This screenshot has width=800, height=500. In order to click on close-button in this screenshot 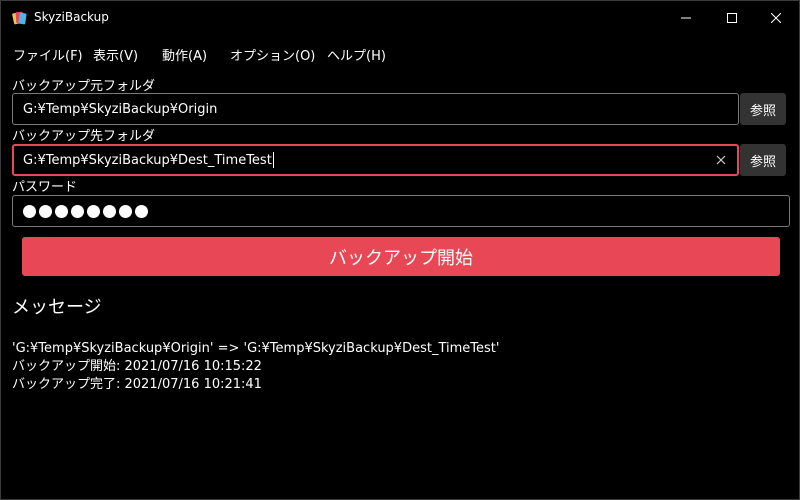, I will do `click(776, 18)`.